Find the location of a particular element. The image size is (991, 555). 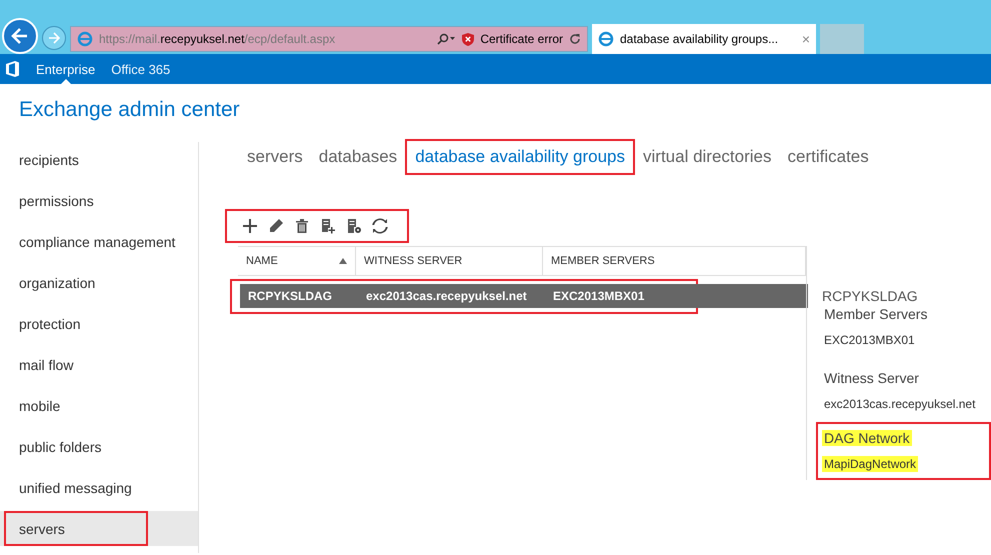

column-header: NAME is located at coordinates (297, 261).